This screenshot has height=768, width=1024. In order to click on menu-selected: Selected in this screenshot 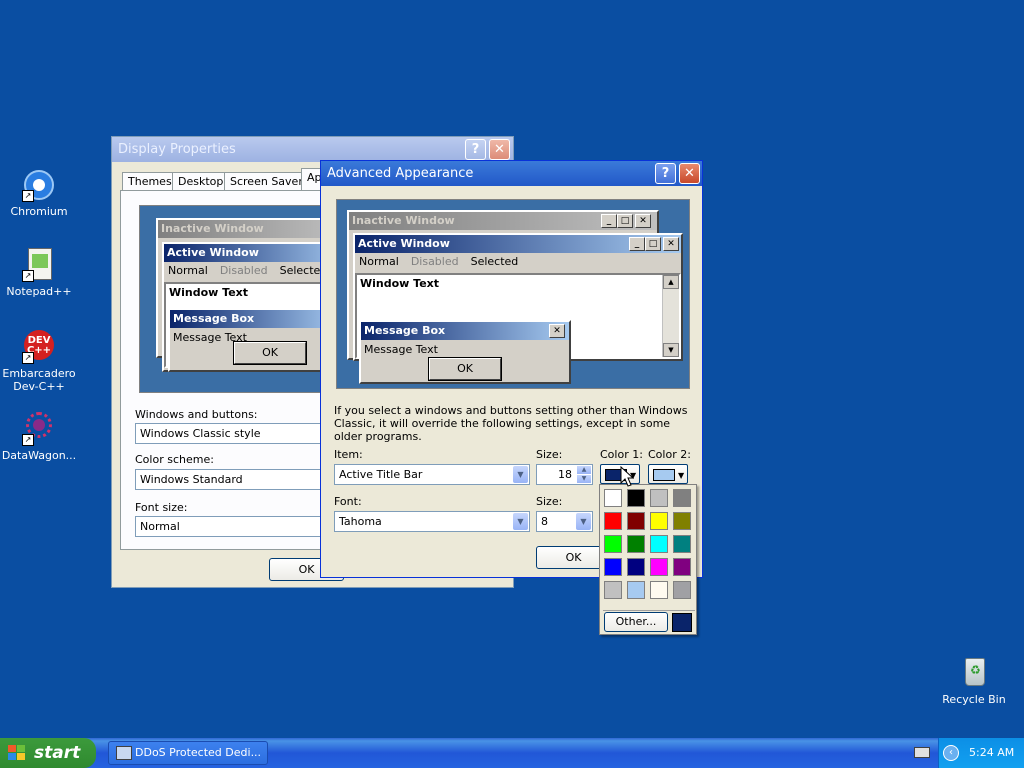, I will do `click(494, 261)`.